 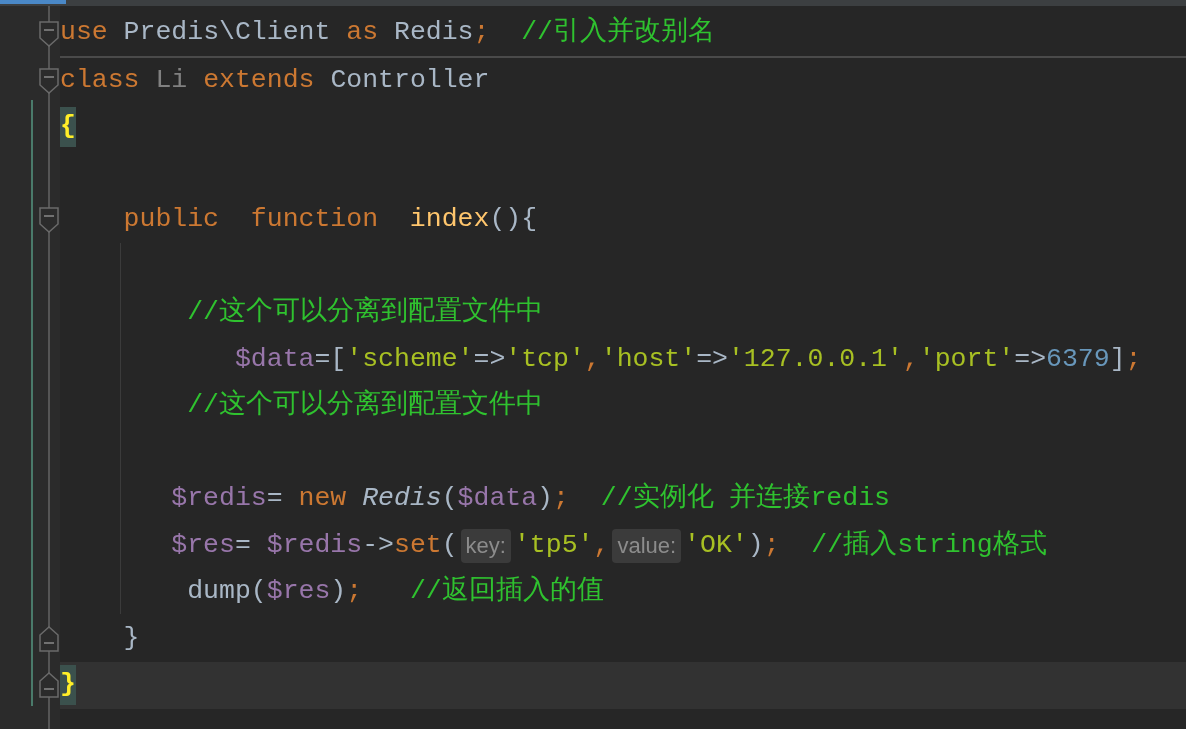 I want to click on keyword: as, so click(x=362, y=33).